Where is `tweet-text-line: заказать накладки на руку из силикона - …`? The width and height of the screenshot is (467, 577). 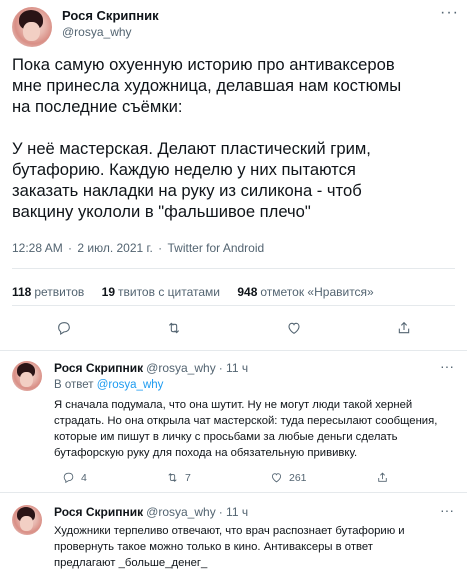 tweet-text-line: заказать накладки на руку из силикона - … is located at coordinates (187, 190).